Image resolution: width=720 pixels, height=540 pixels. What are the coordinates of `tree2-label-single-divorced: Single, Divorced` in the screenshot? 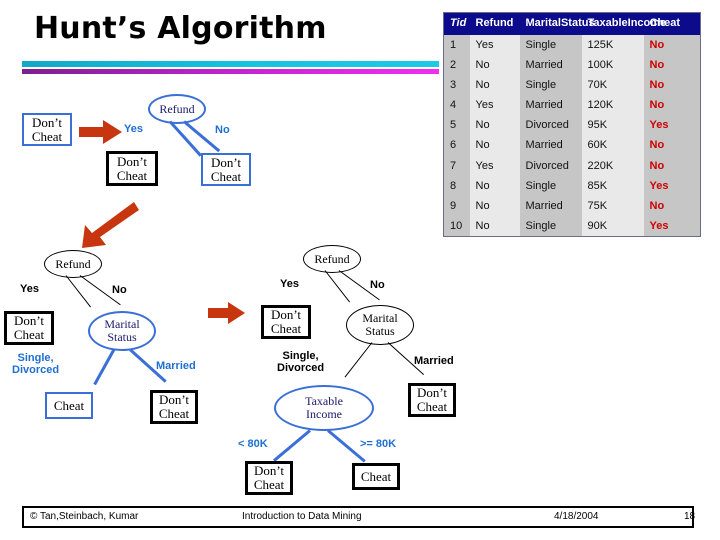 It's located at (35, 364).